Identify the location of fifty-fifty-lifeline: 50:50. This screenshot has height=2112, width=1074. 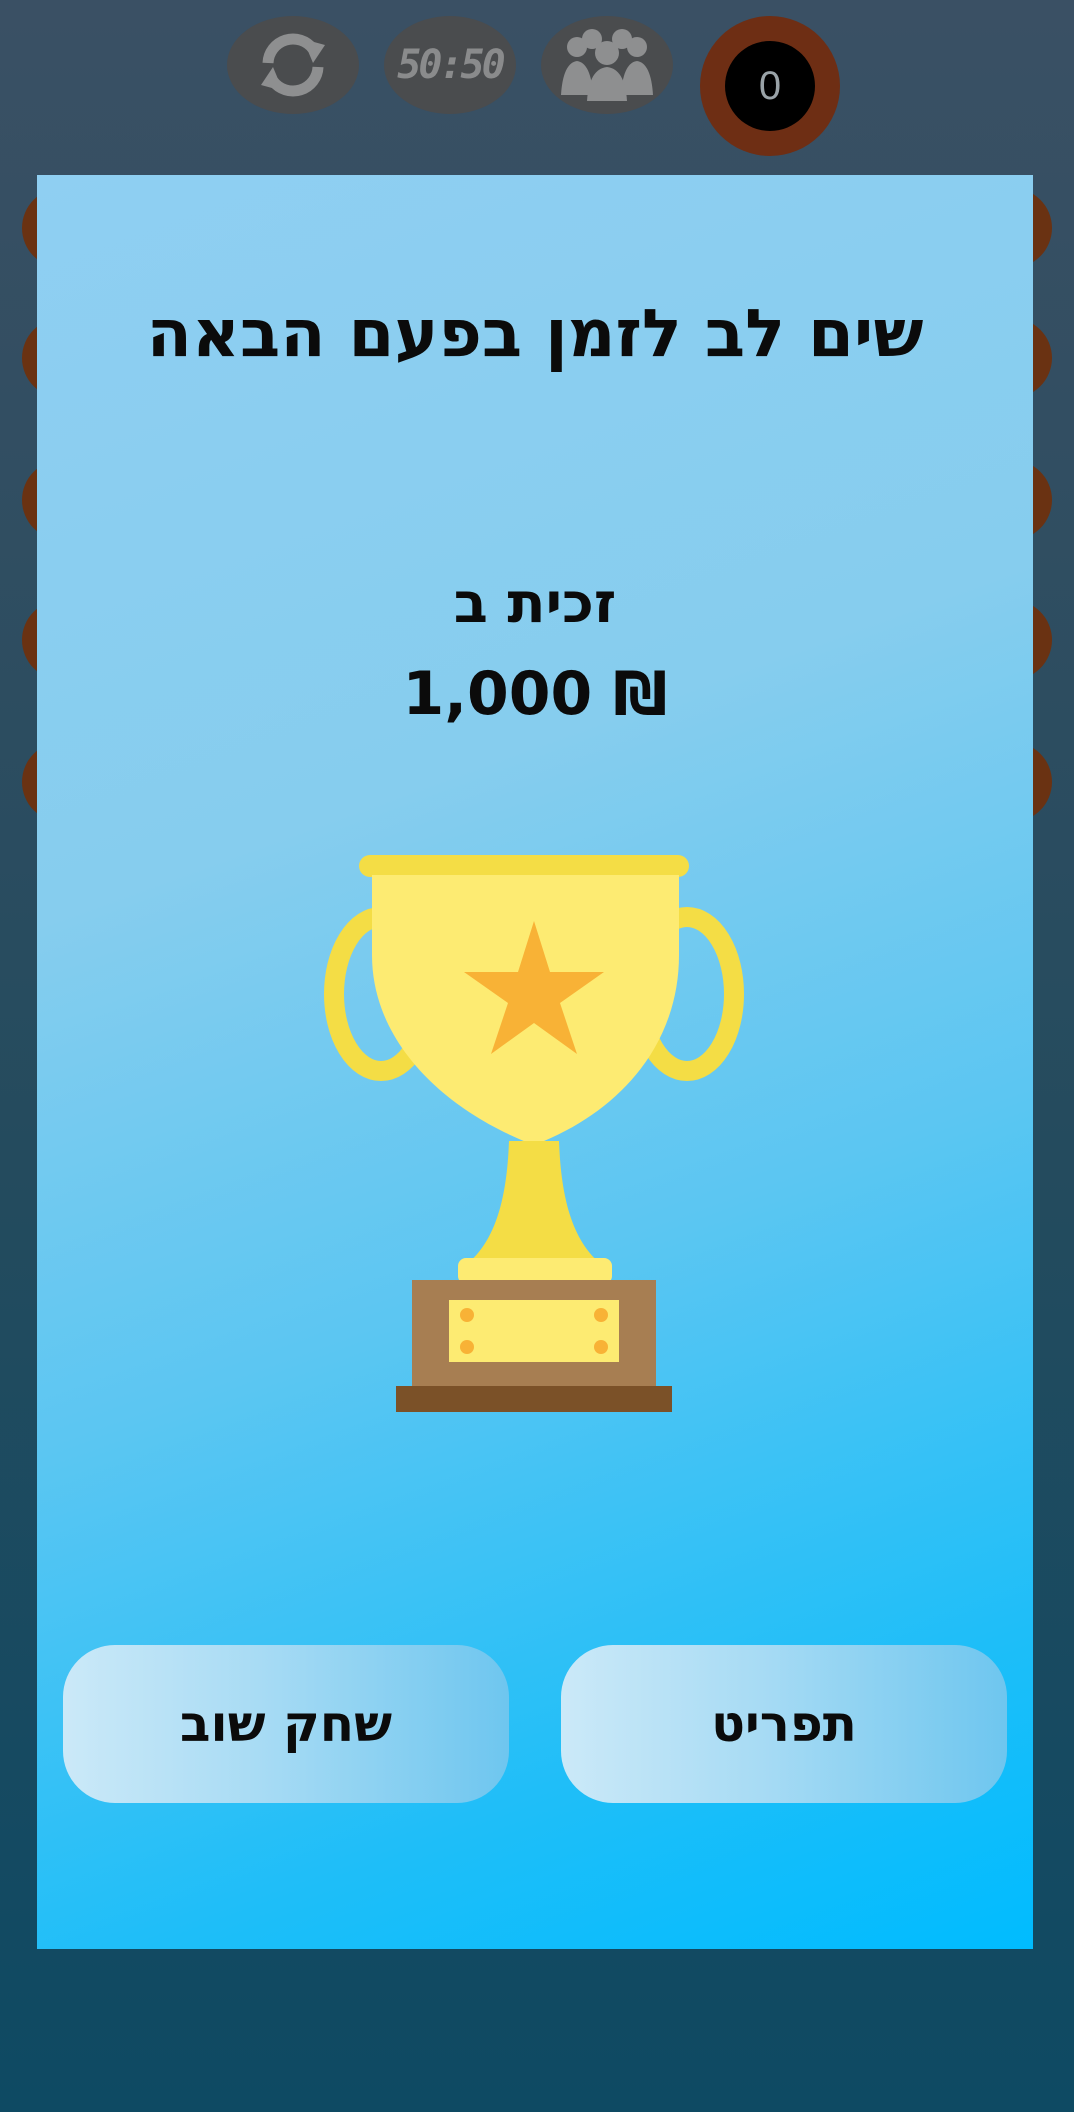
(450, 65).